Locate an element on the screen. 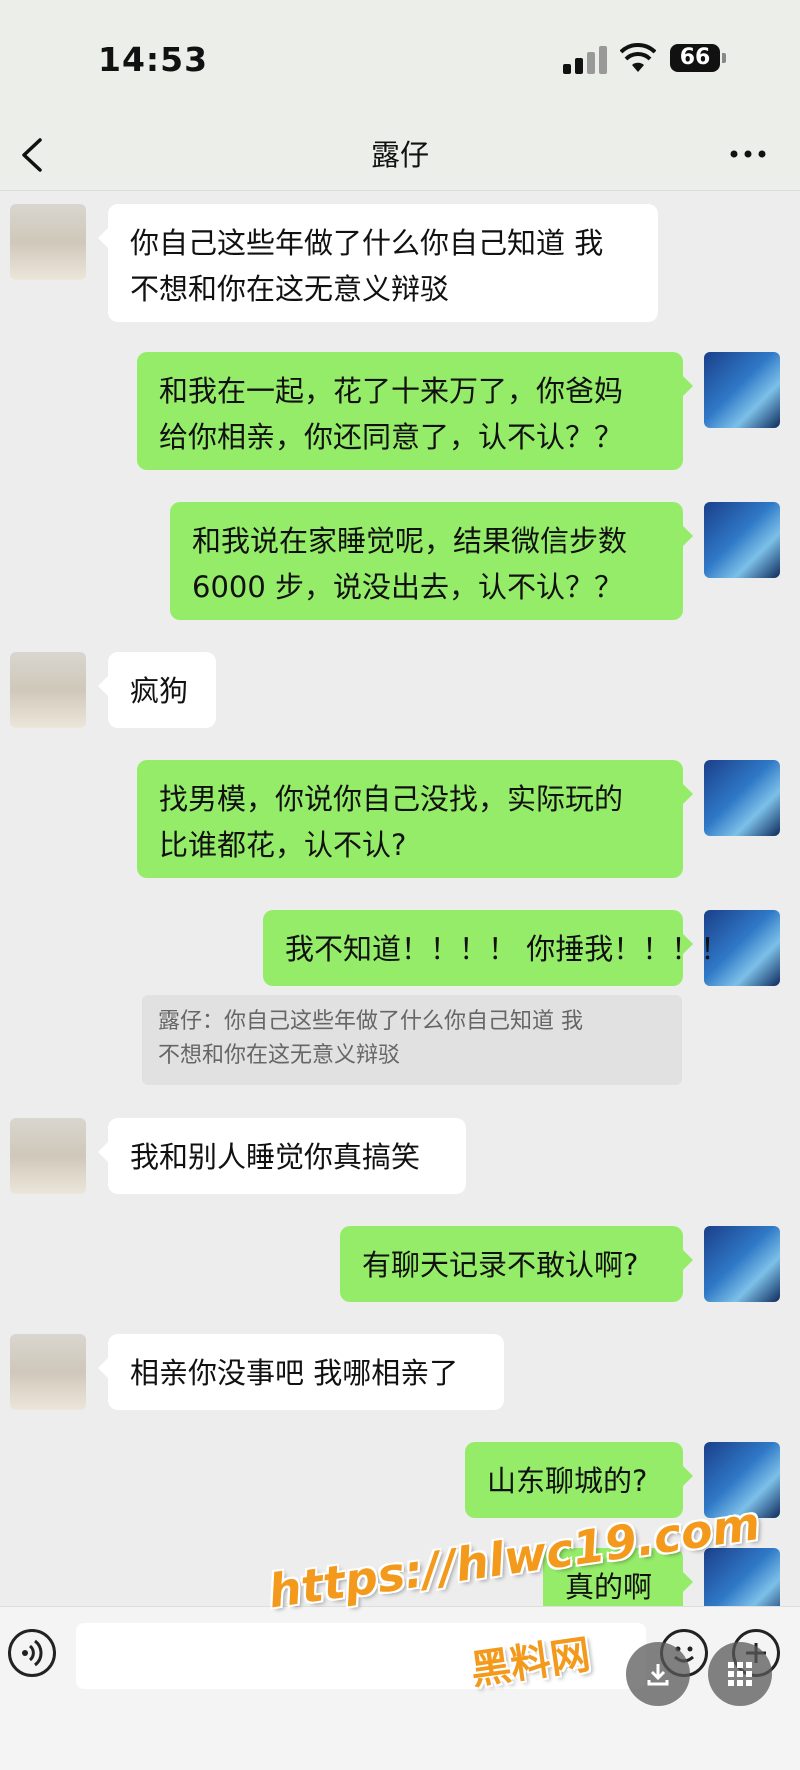  message-bubble-received: 我和别人睡觉你真搞笑 is located at coordinates (282, 1156).